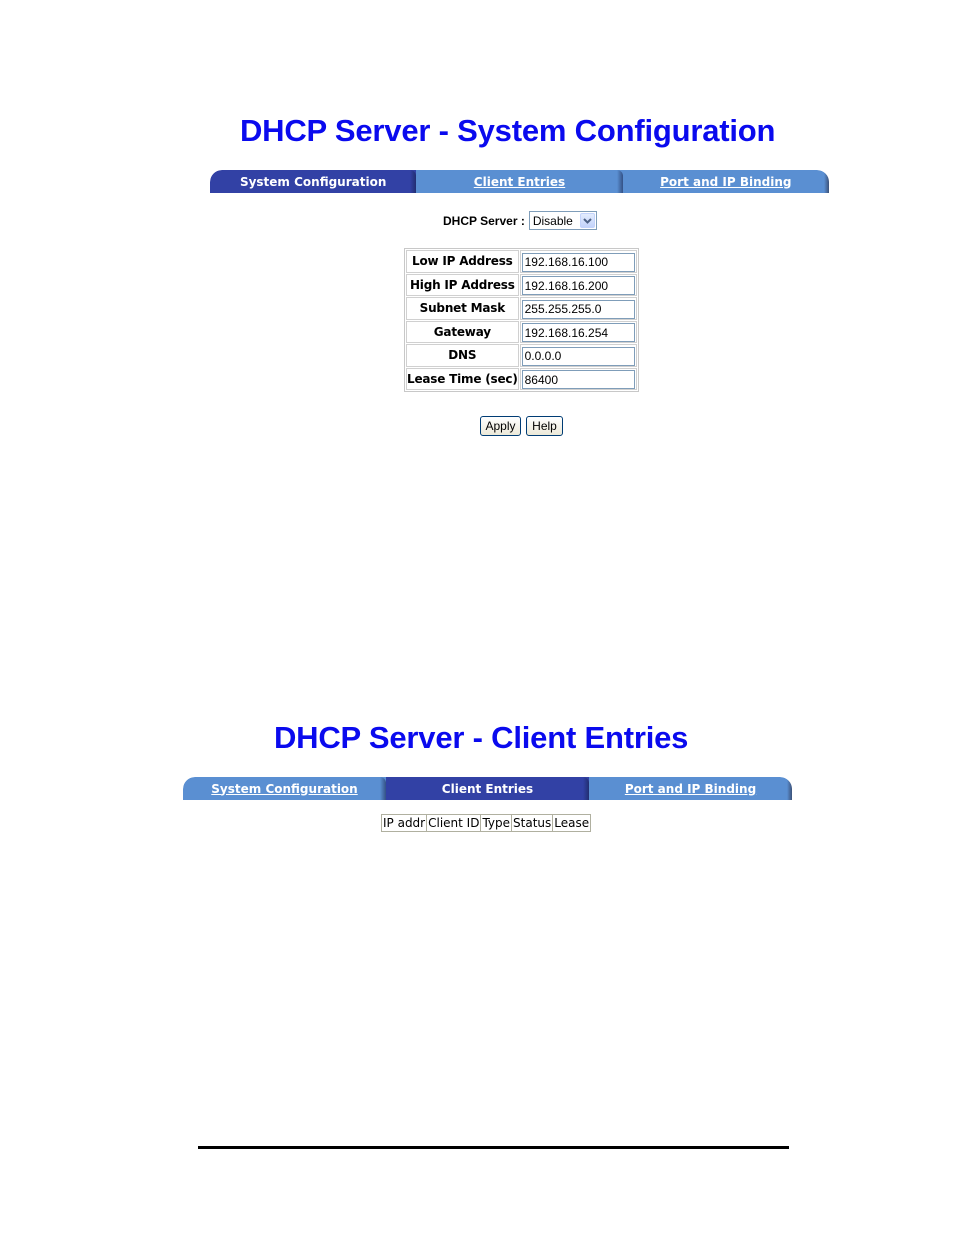  I want to click on table-row: Lease Time (sec), so click(521, 378).